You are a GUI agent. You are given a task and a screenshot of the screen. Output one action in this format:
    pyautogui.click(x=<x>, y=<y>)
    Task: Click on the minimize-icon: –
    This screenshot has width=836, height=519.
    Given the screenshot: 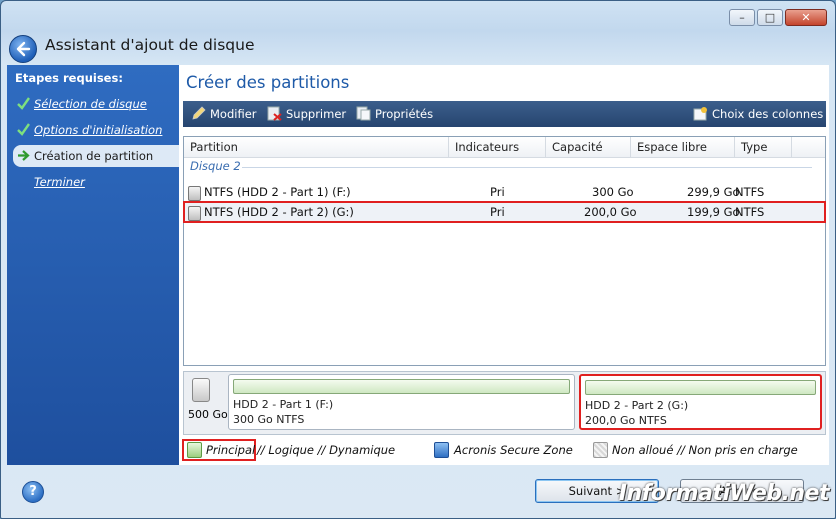 What is the action you would take?
    pyautogui.click(x=742, y=17)
    